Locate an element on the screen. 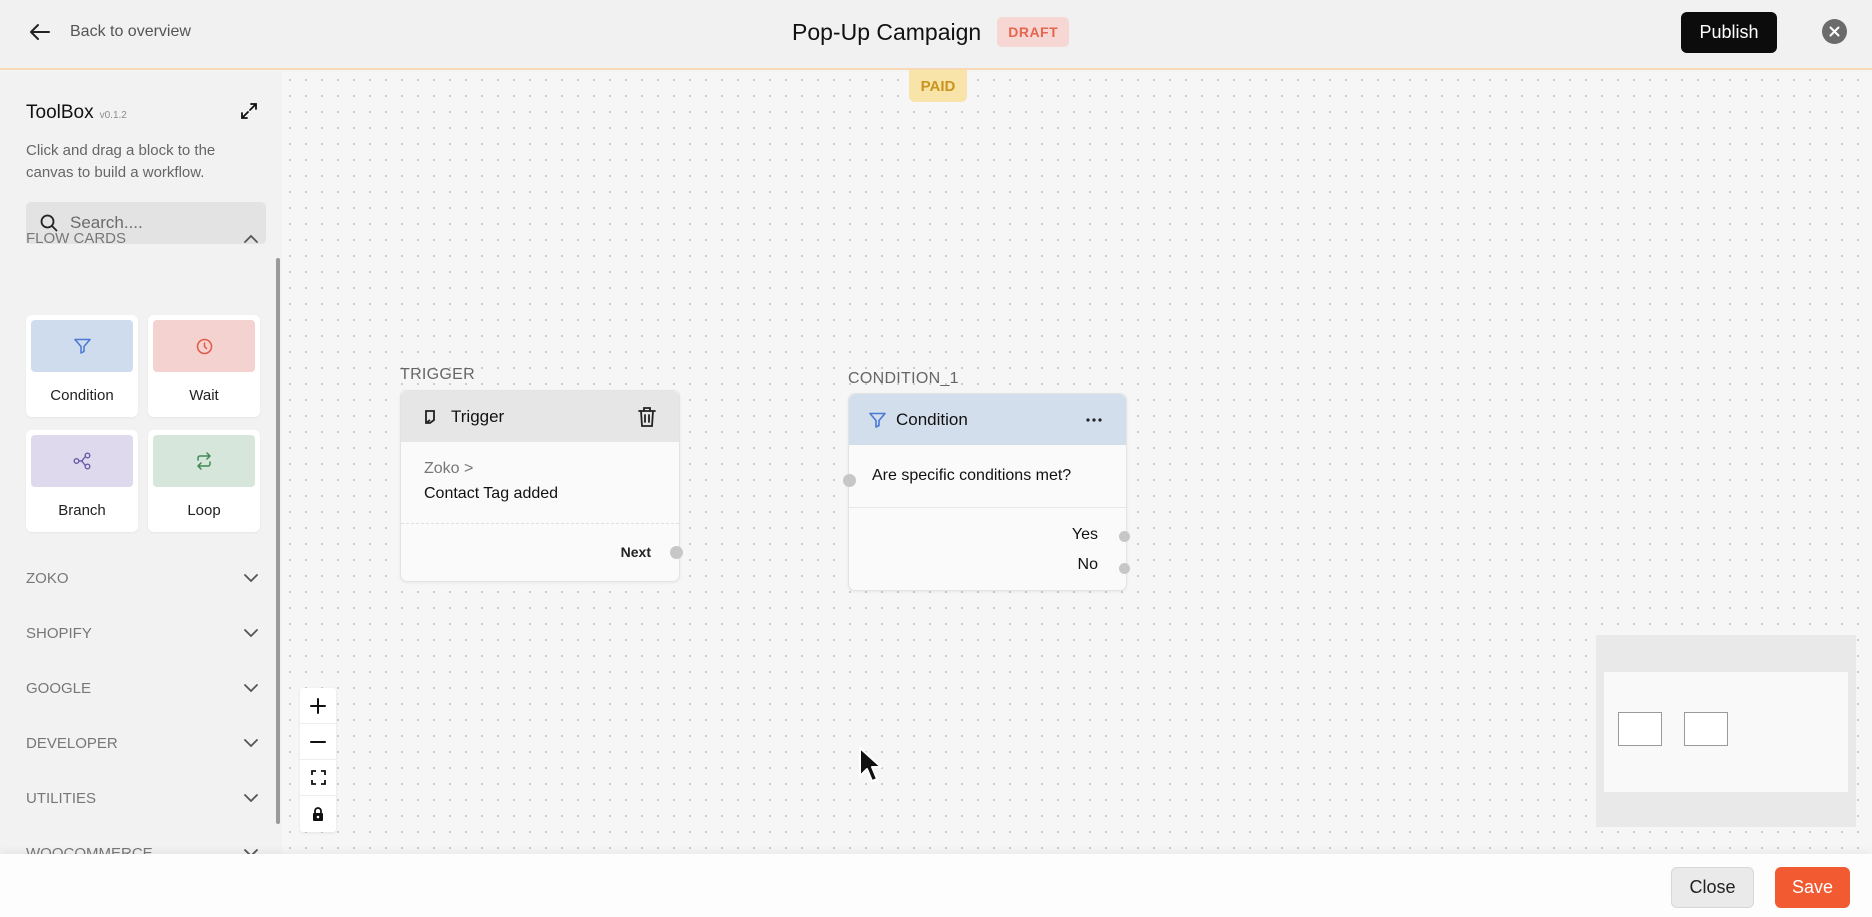 This screenshot has width=1872, height=917. condition-question: Are specific conditions met? is located at coordinates (972, 475).